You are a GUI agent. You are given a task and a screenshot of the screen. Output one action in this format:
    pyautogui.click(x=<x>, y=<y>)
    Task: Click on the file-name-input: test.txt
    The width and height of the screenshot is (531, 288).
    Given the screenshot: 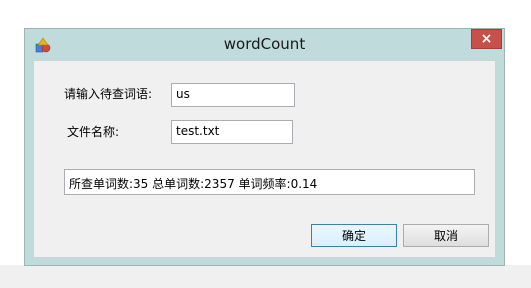 What is the action you would take?
    pyautogui.click(x=232, y=132)
    